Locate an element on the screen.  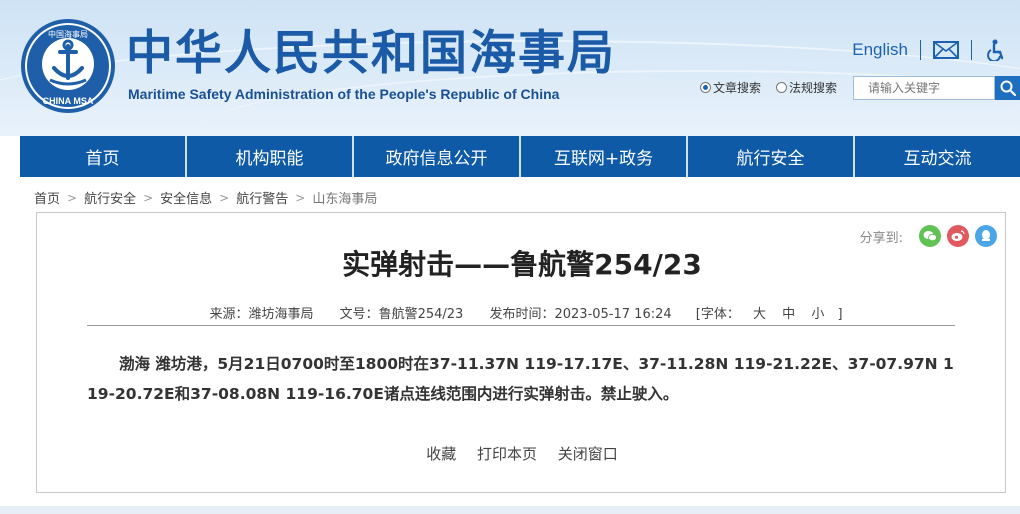
breadcrumb-item-current: 山东海事局 is located at coordinates (344, 197).